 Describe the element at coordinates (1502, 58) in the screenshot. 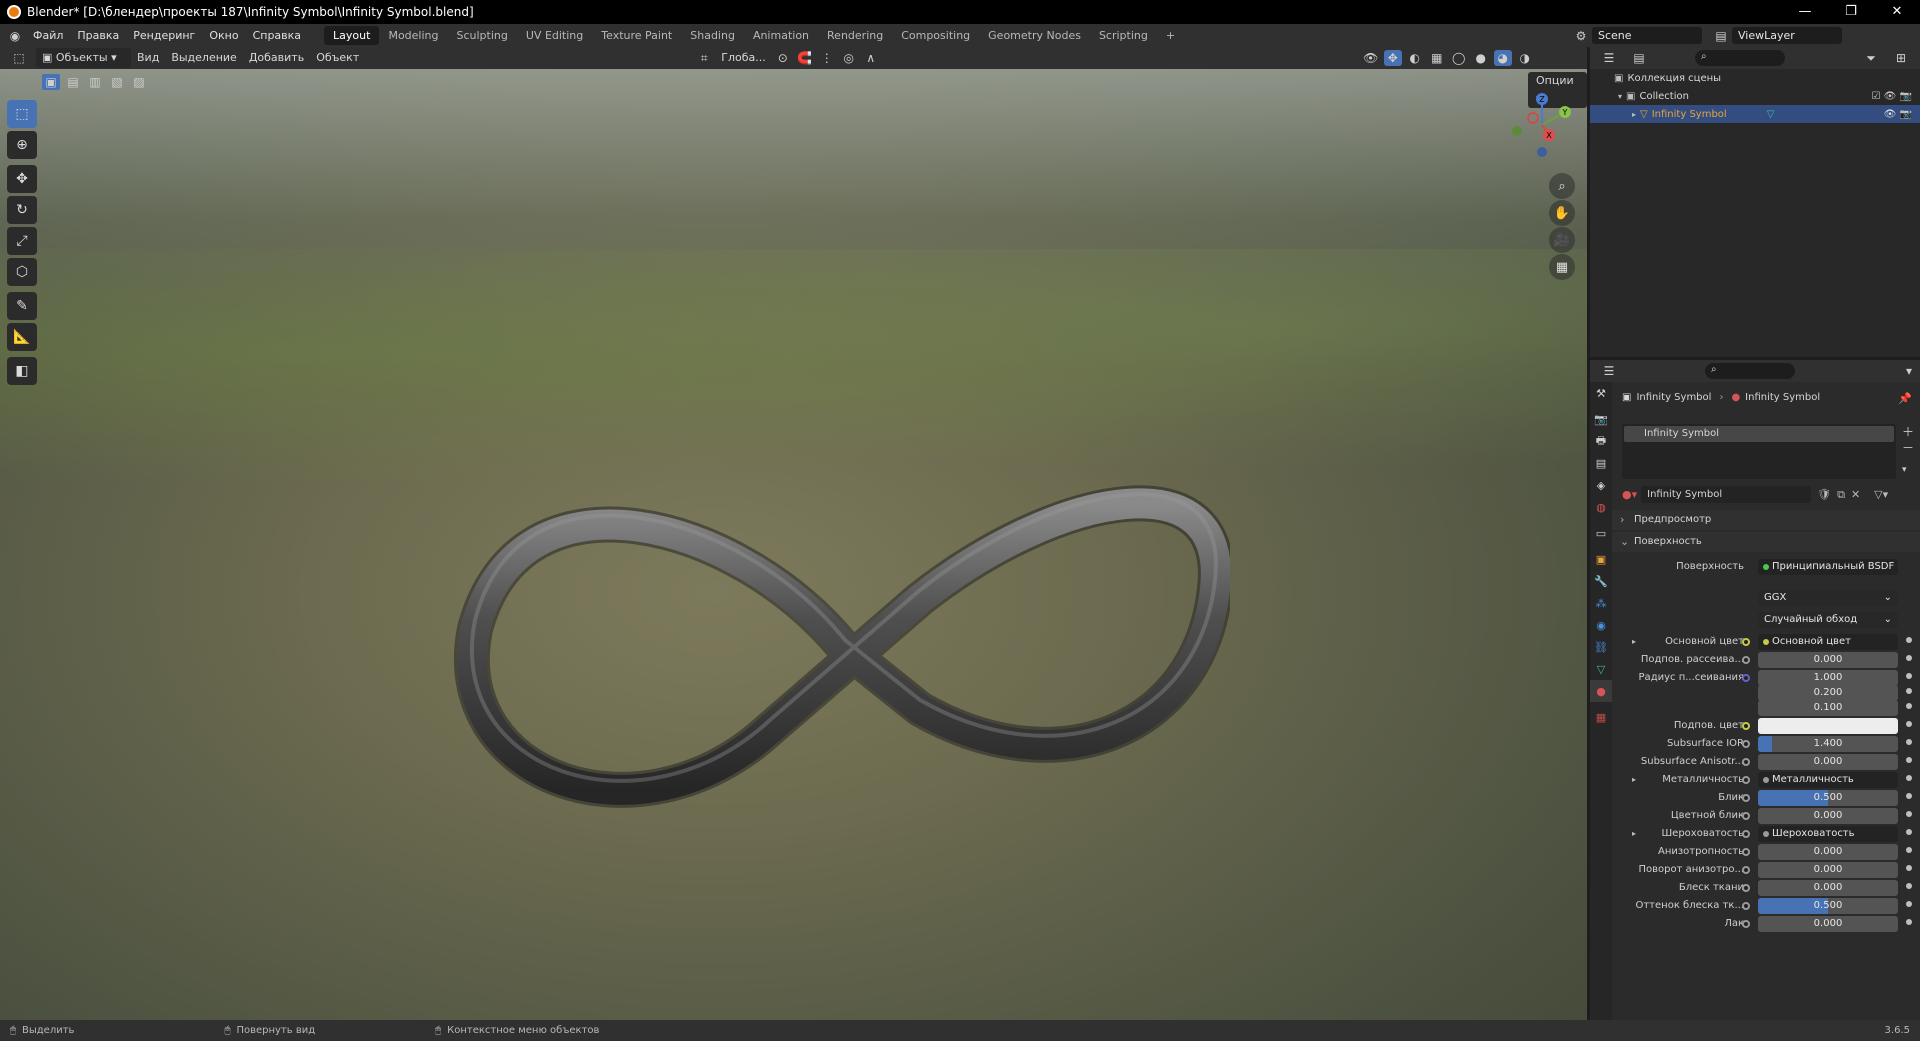

I see `material-preview-icon: ◕` at that location.